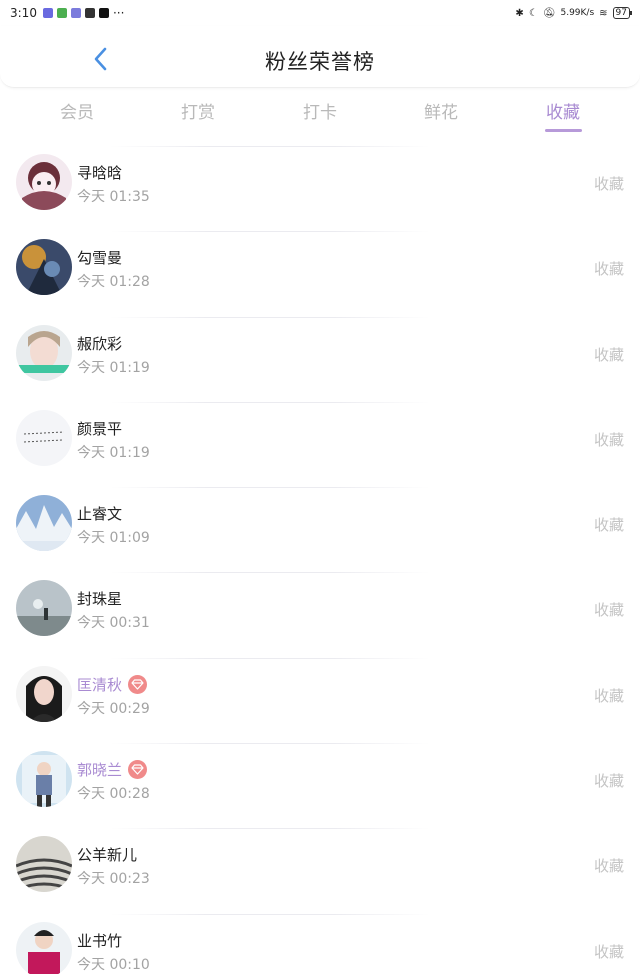 Image resolution: width=640 pixels, height=974 pixels. I want to click on name-line: 郭晓兰, so click(112, 769).